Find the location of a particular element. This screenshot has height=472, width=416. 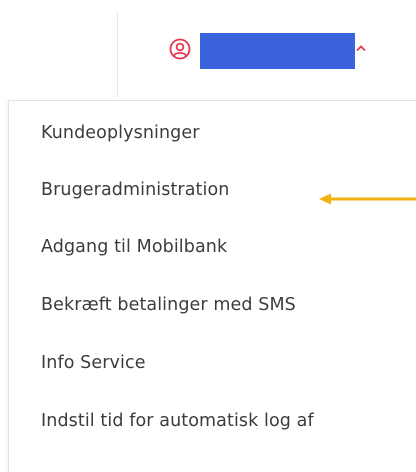

menu-item-mobilbank: Adgang til Mobilbank is located at coordinates (209, 247).